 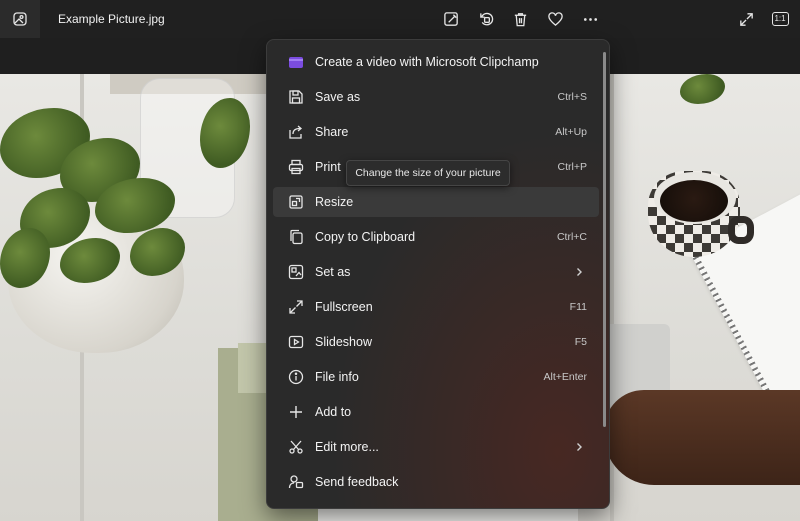 What do you see at coordinates (296, 167) in the screenshot?
I see `printer-icon` at bounding box center [296, 167].